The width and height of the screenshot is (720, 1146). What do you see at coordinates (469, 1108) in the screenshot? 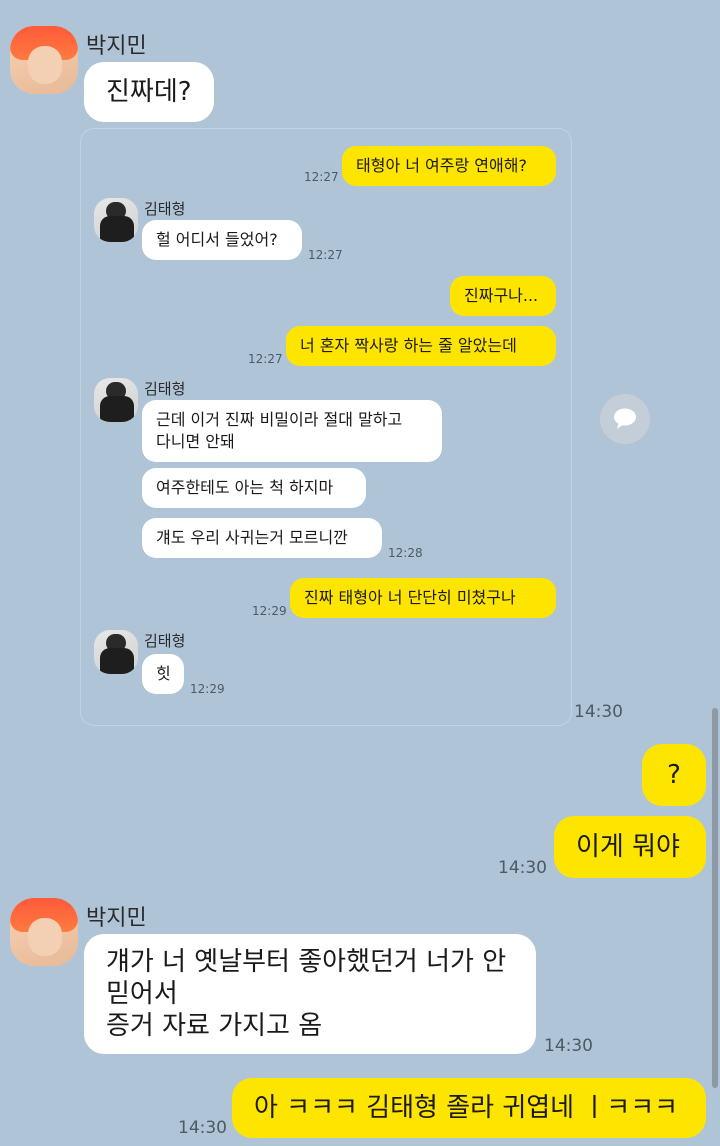
I see `my-message-bubble: 아 ㅋㅋㅋ 김태형 졸라 귀엽네 ㅣㅋㅋㅋ` at bounding box center [469, 1108].